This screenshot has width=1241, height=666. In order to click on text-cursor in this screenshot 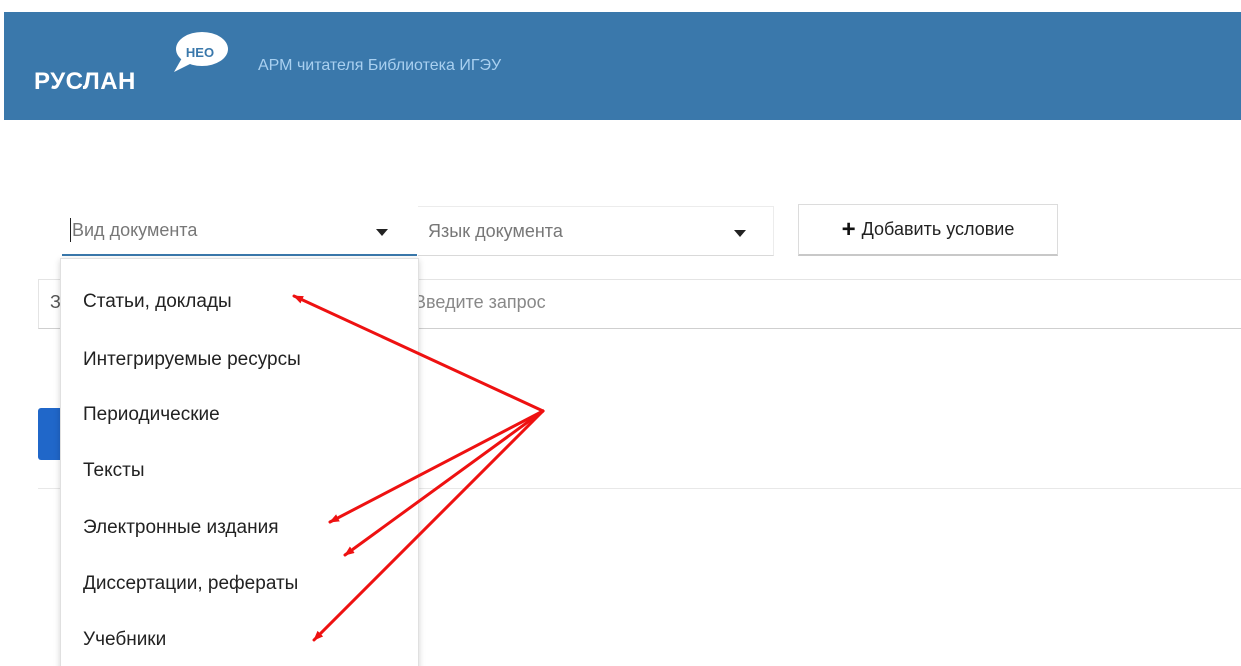, I will do `click(70, 230)`.